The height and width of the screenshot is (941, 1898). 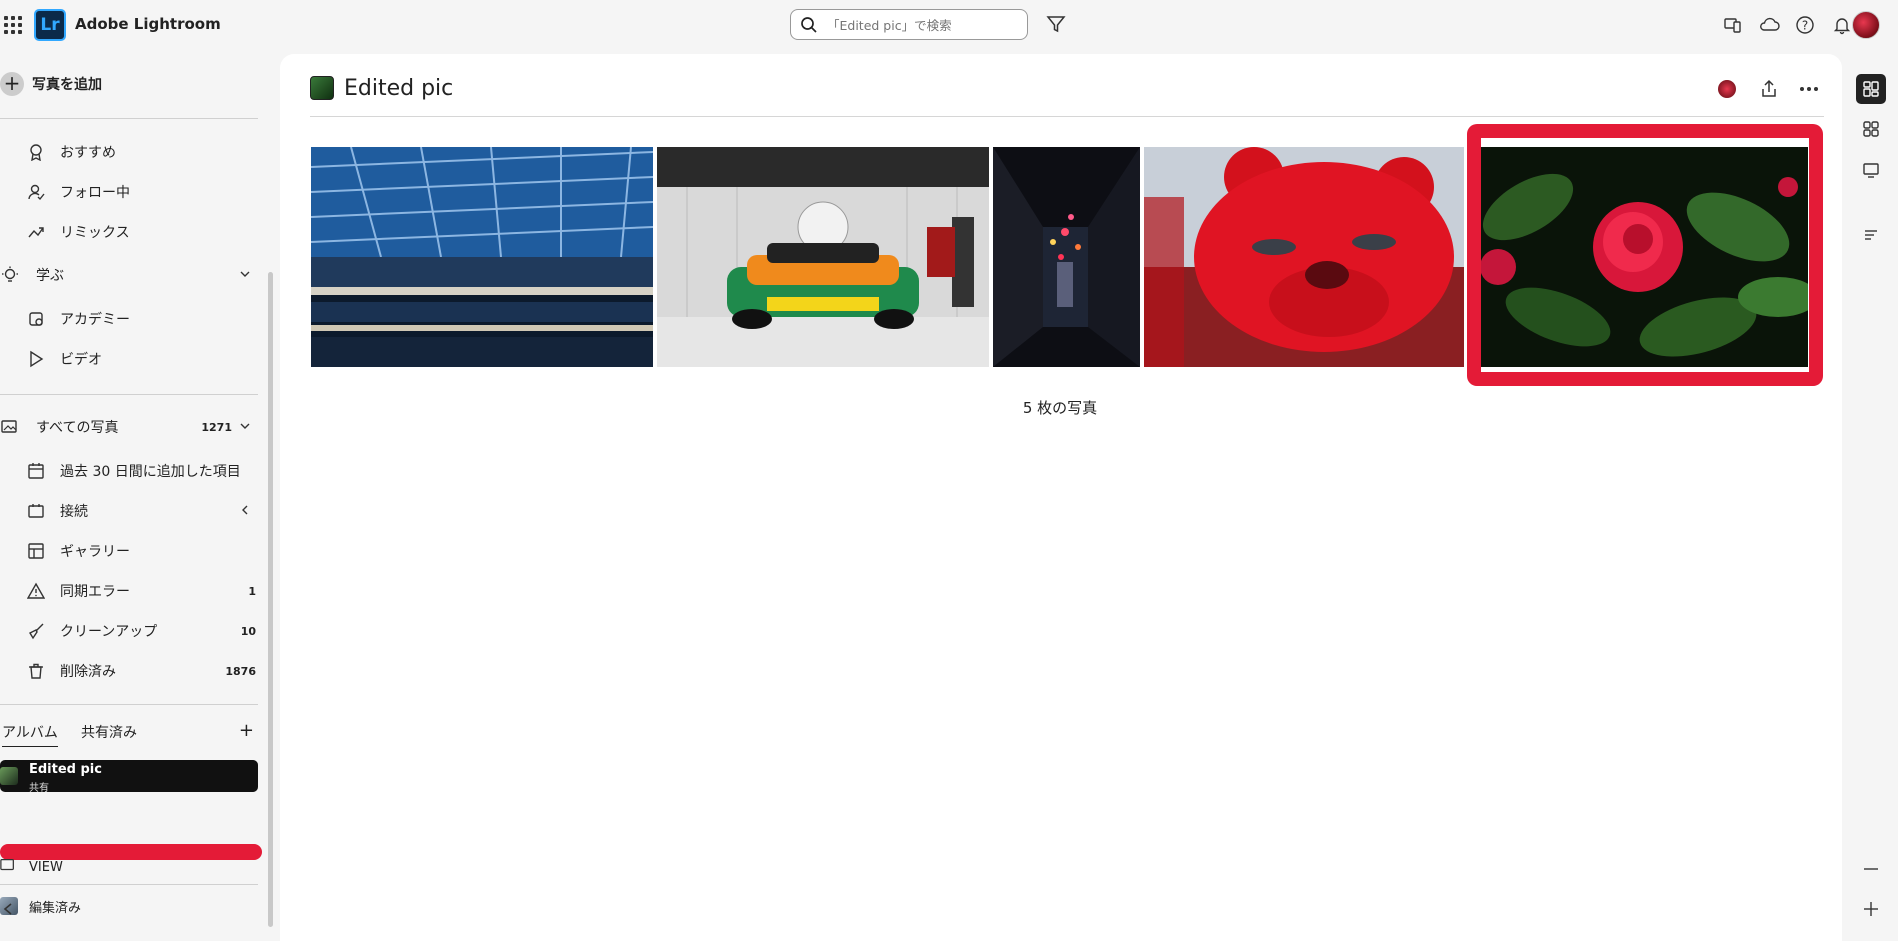 What do you see at coordinates (12, 84) in the screenshot?
I see `plus-icon: +` at bounding box center [12, 84].